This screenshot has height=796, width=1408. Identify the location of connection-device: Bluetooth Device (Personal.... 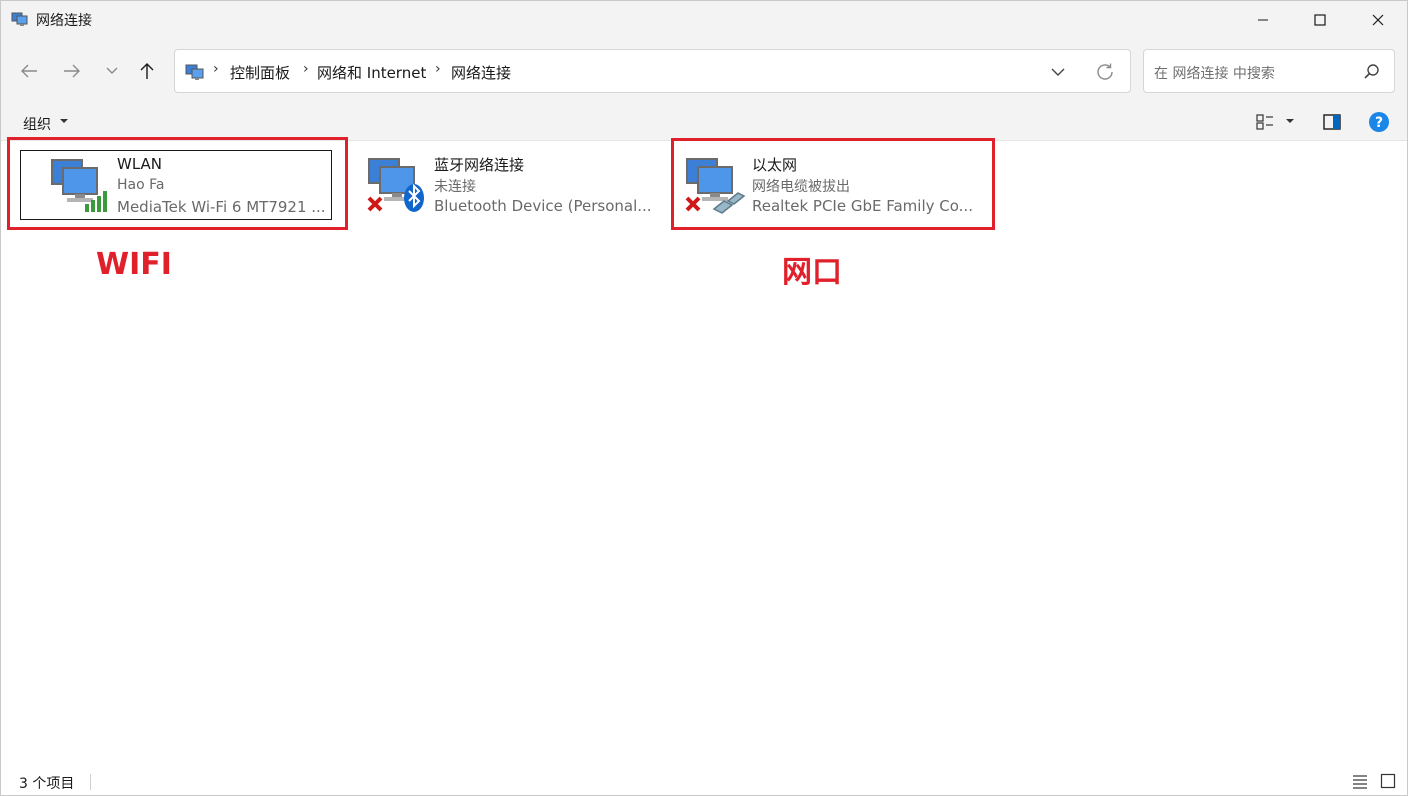
(543, 206).